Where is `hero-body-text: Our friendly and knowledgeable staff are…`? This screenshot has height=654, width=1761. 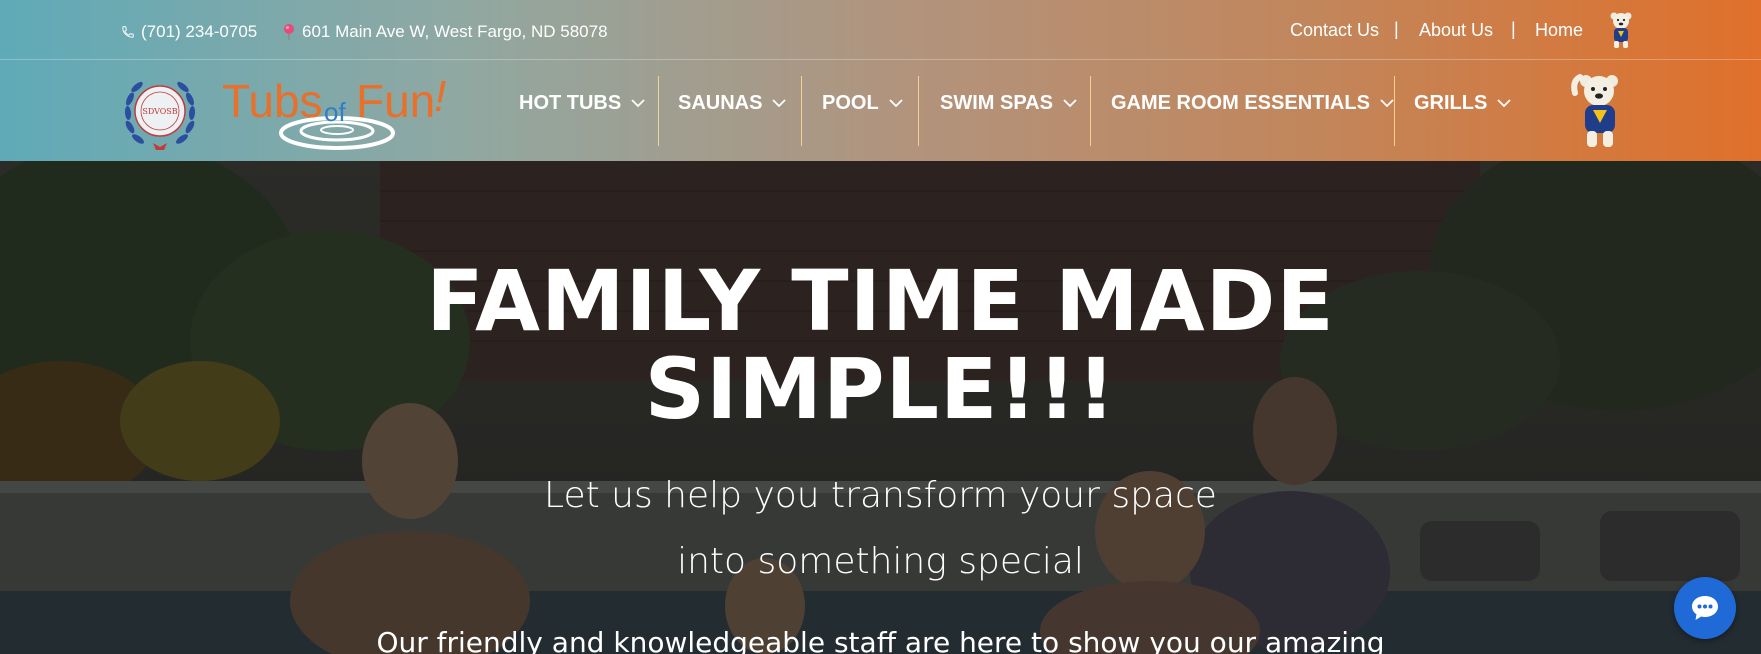 hero-body-text: Our friendly and knowledgeable staff are… is located at coordinates (880, 640).